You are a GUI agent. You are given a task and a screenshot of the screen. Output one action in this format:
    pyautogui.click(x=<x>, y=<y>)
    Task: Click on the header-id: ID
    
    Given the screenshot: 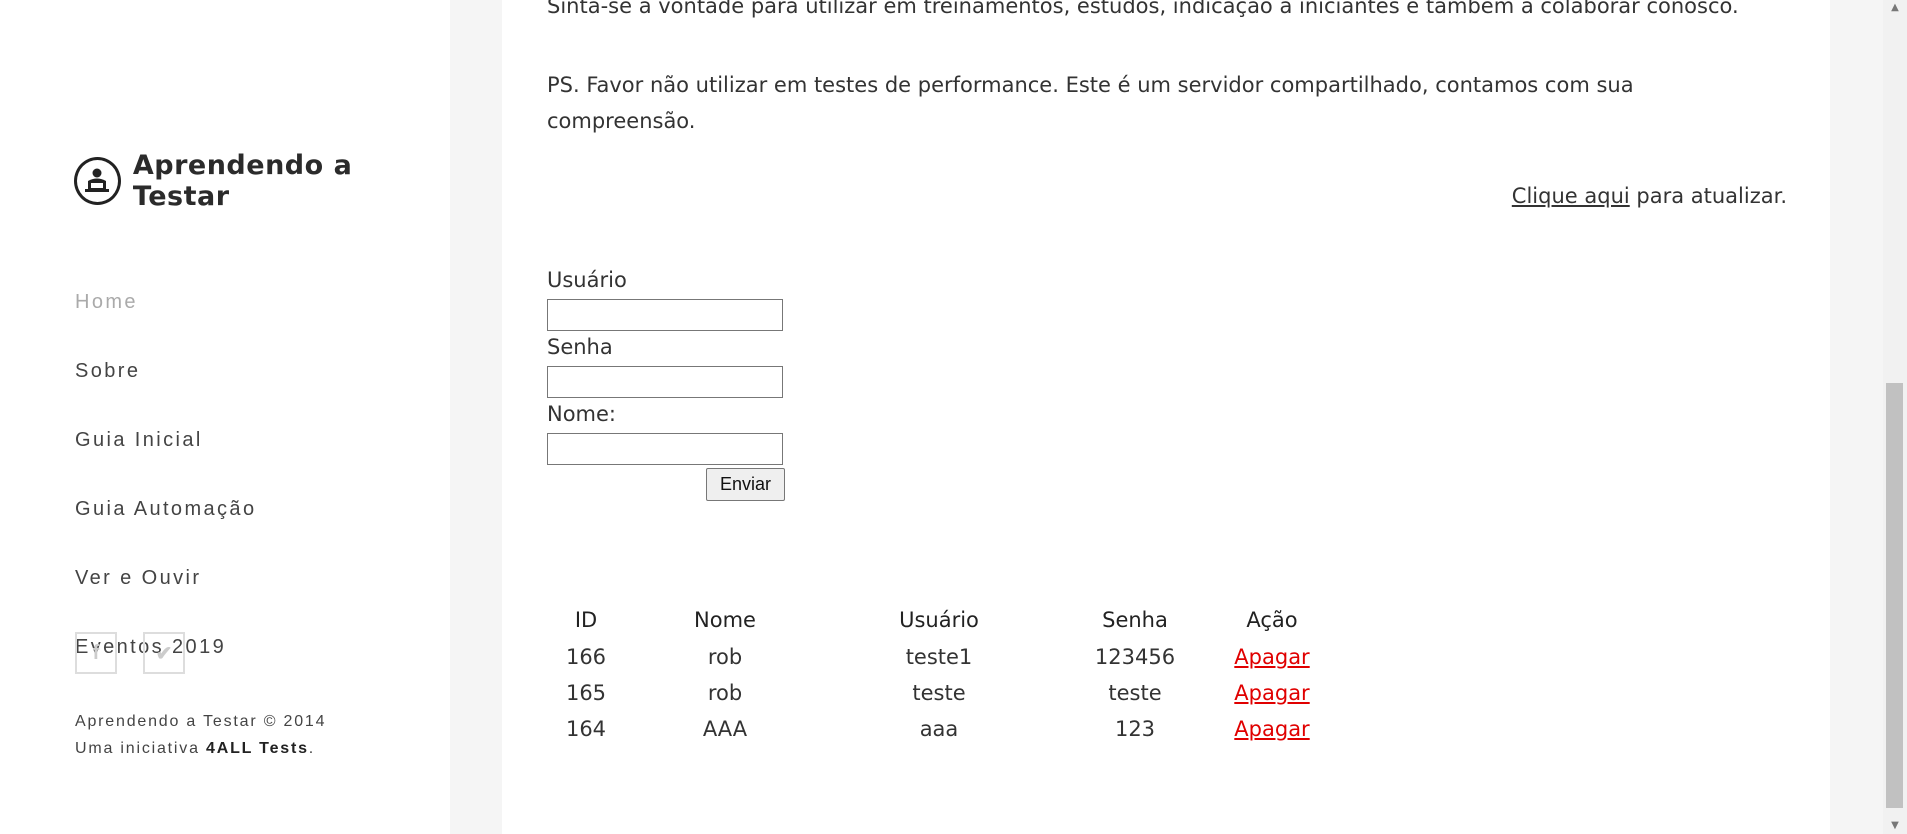 What is the action you would take?
    pyautogui.click(x=586, y=620)
    